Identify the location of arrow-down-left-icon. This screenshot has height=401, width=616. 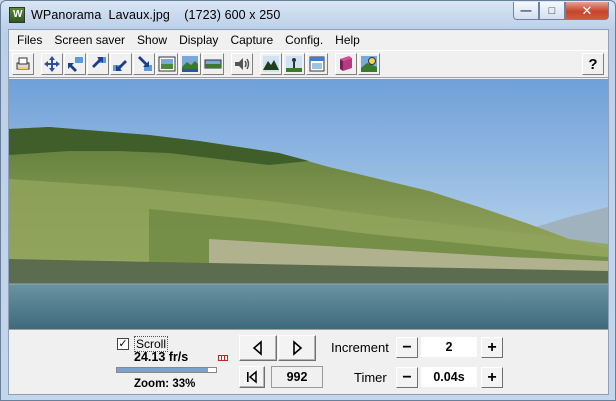
(120, 65).